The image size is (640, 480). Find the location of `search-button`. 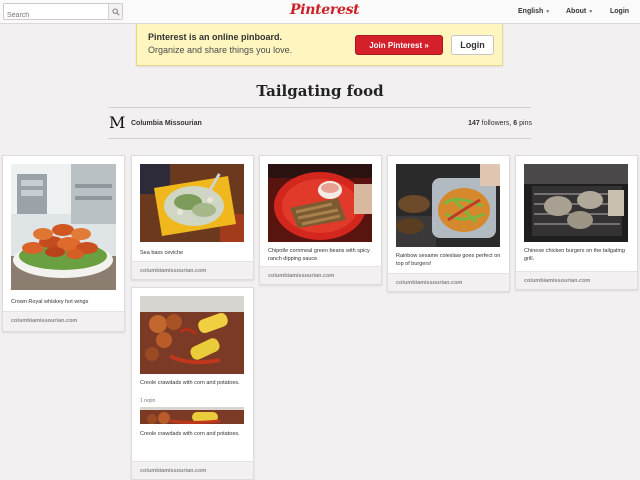

search-button is located at coordinates (115, 11).